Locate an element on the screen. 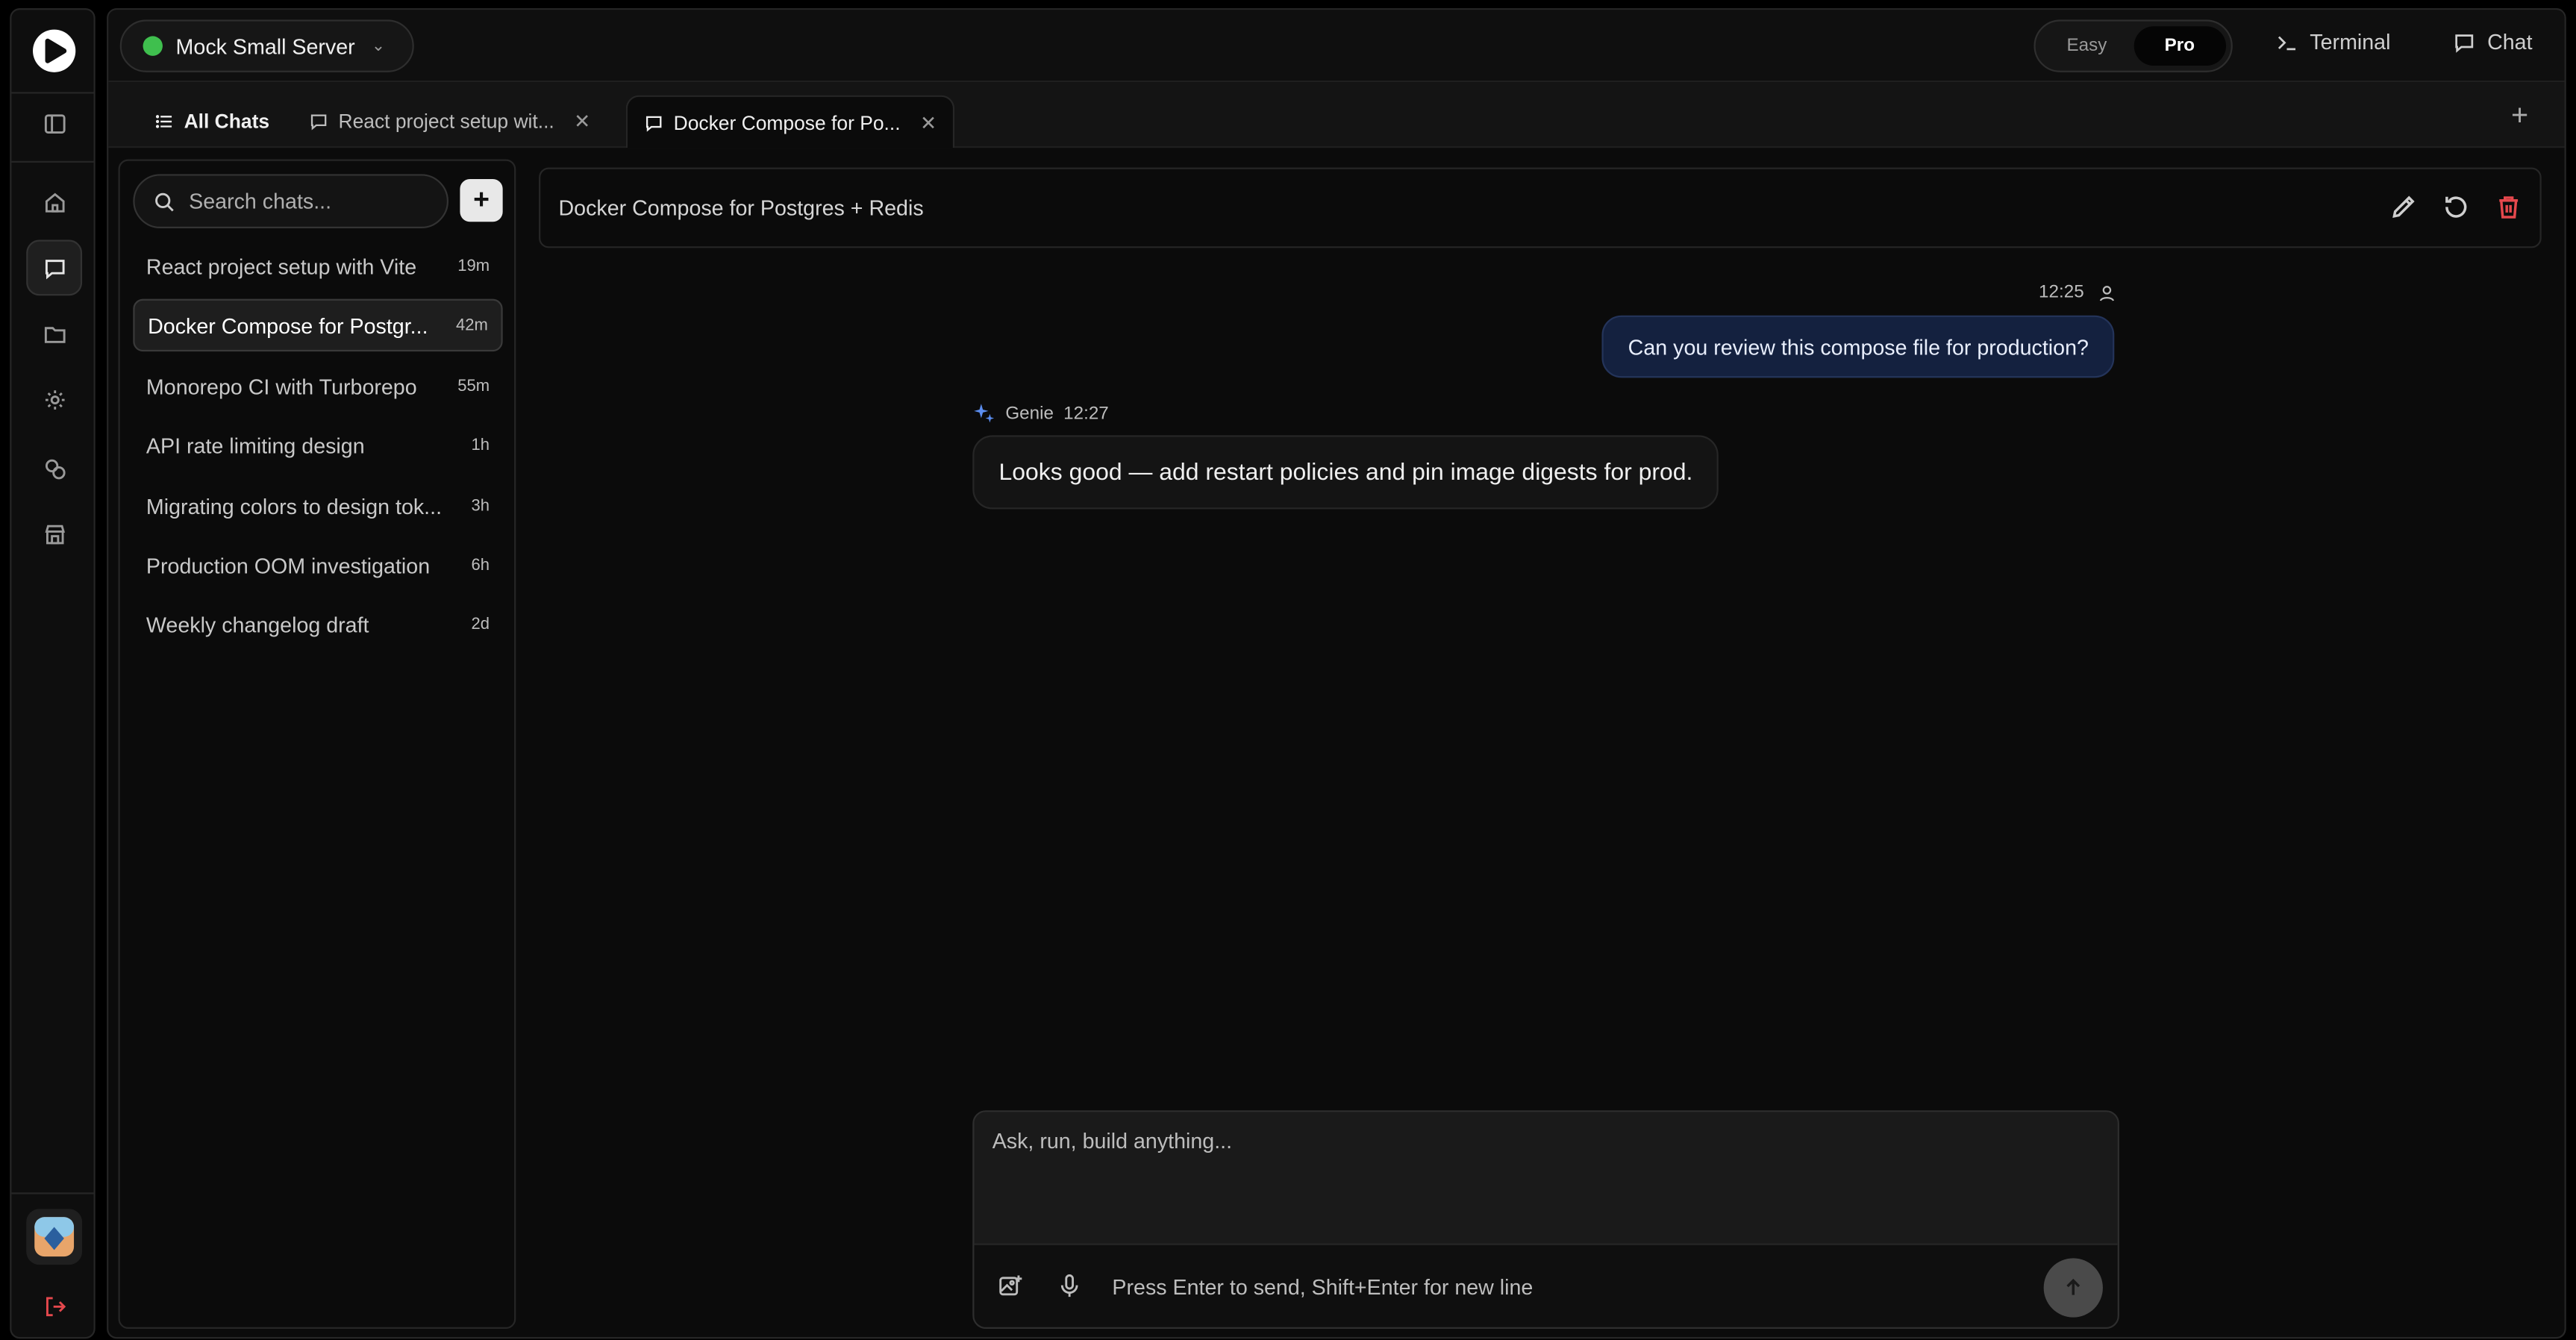 The image size is (2576, 1340). nav-integrations-button is located at coordinates (54, 468).